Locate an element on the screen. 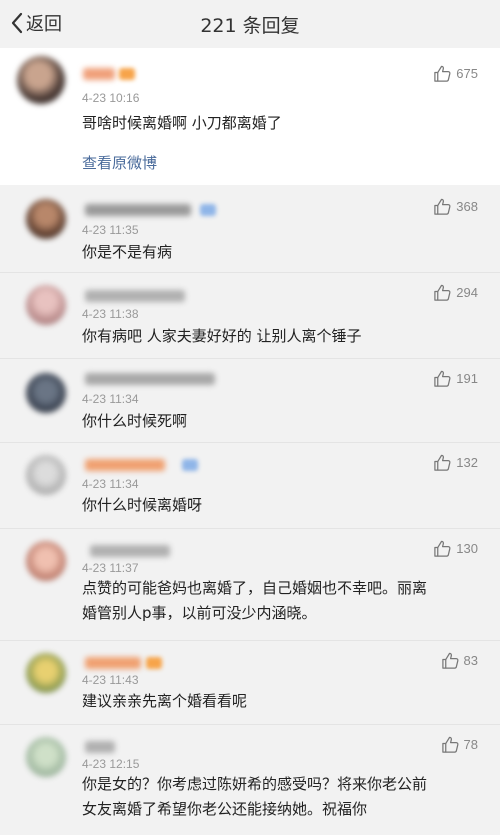 The image size is (500, 835). page-title: 221 条回复 is located at coordinates (250, 25).